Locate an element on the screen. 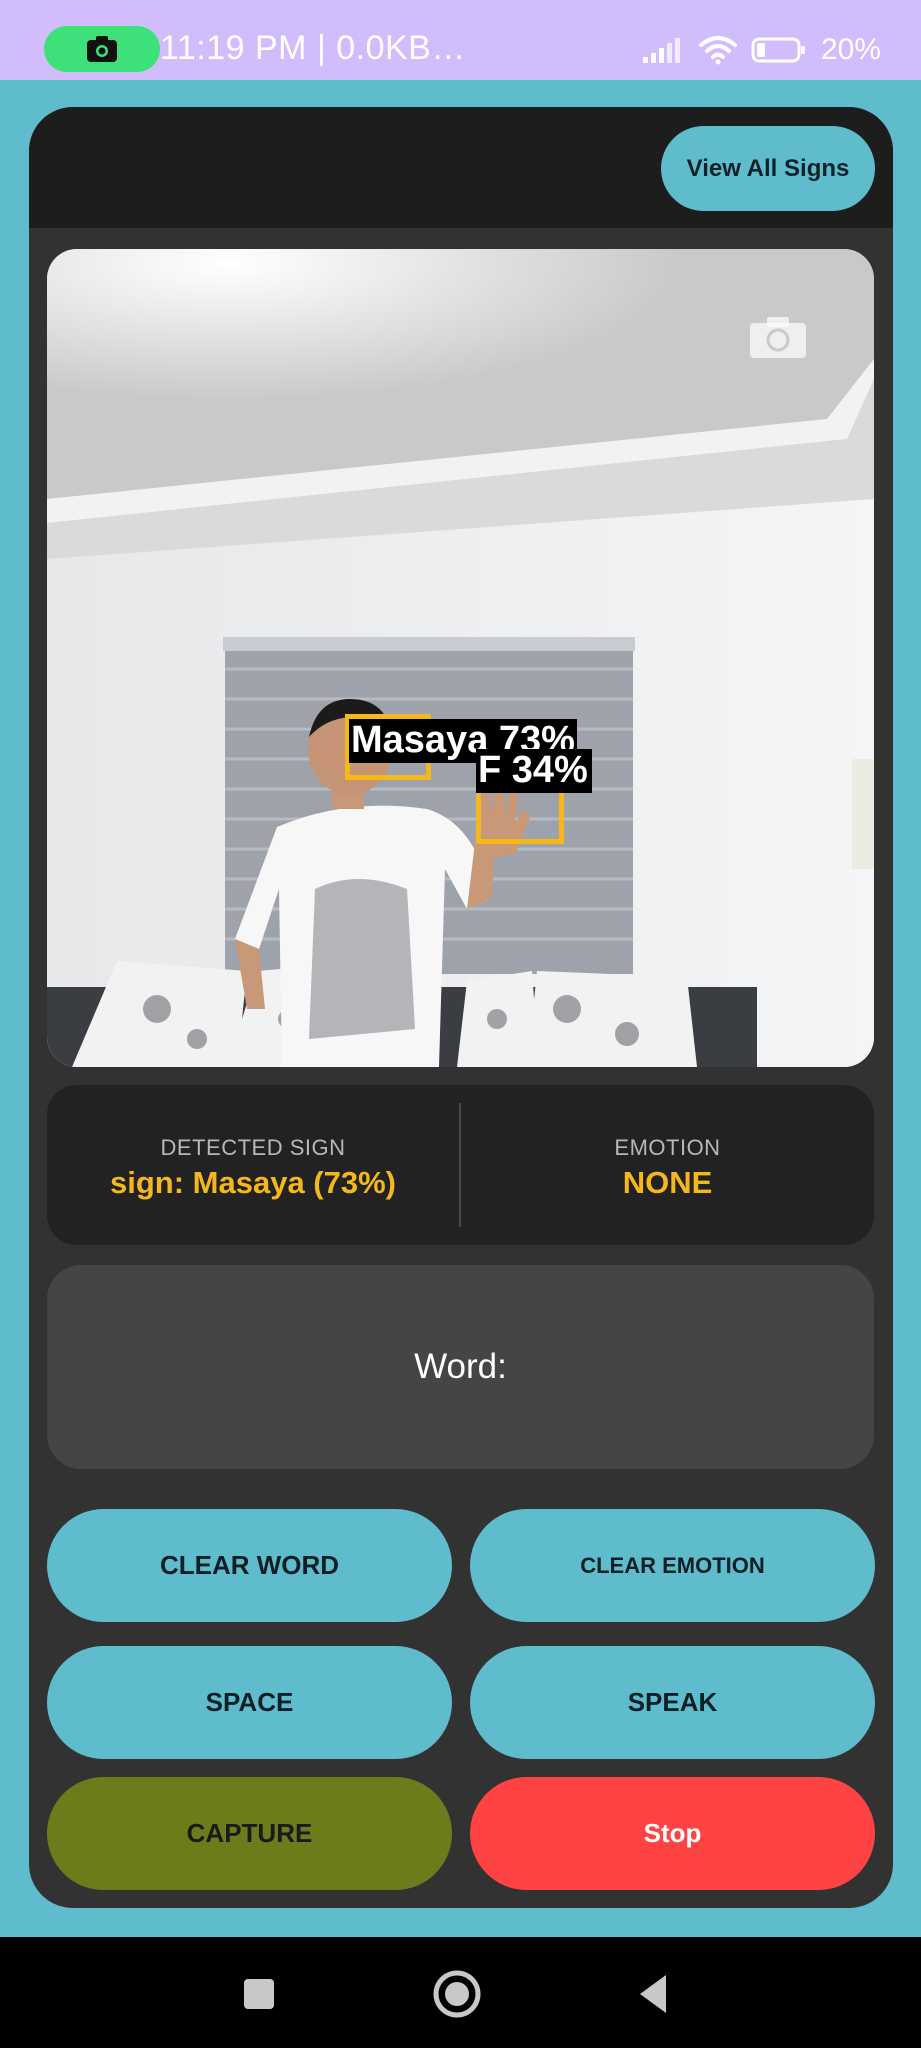  navigation-bar is located at coordinates (460, 1992).